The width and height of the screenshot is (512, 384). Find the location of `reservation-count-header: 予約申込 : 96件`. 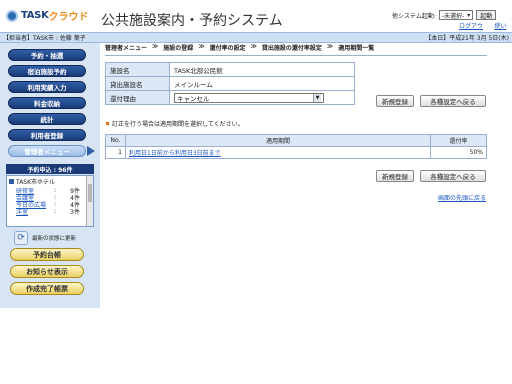

reservation-count-header: 予約申込 : 96件 is located at coordinates (50, 169).